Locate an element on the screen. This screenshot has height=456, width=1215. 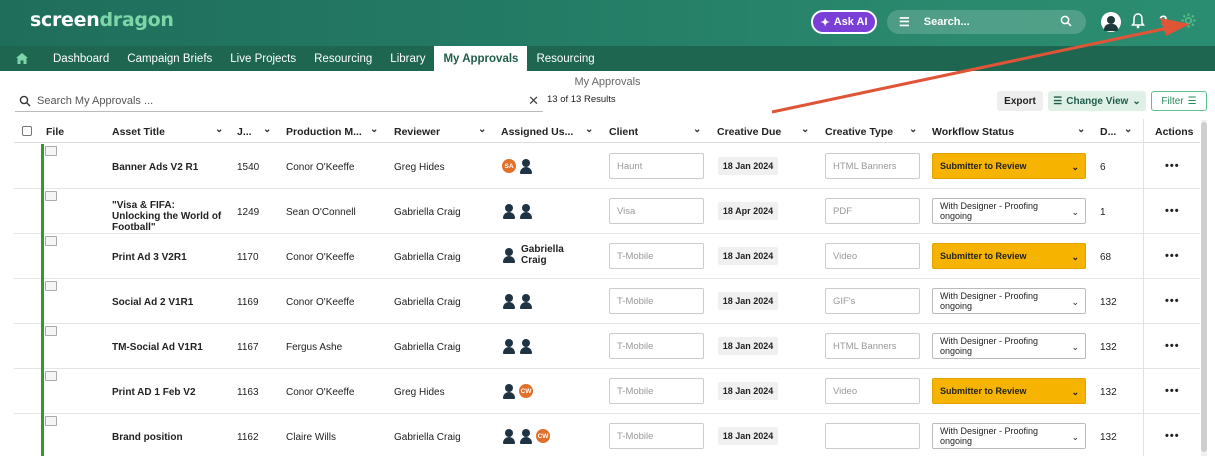
asset-title: Print AD 1 Feb V2 is located at coordinates (168, 392).